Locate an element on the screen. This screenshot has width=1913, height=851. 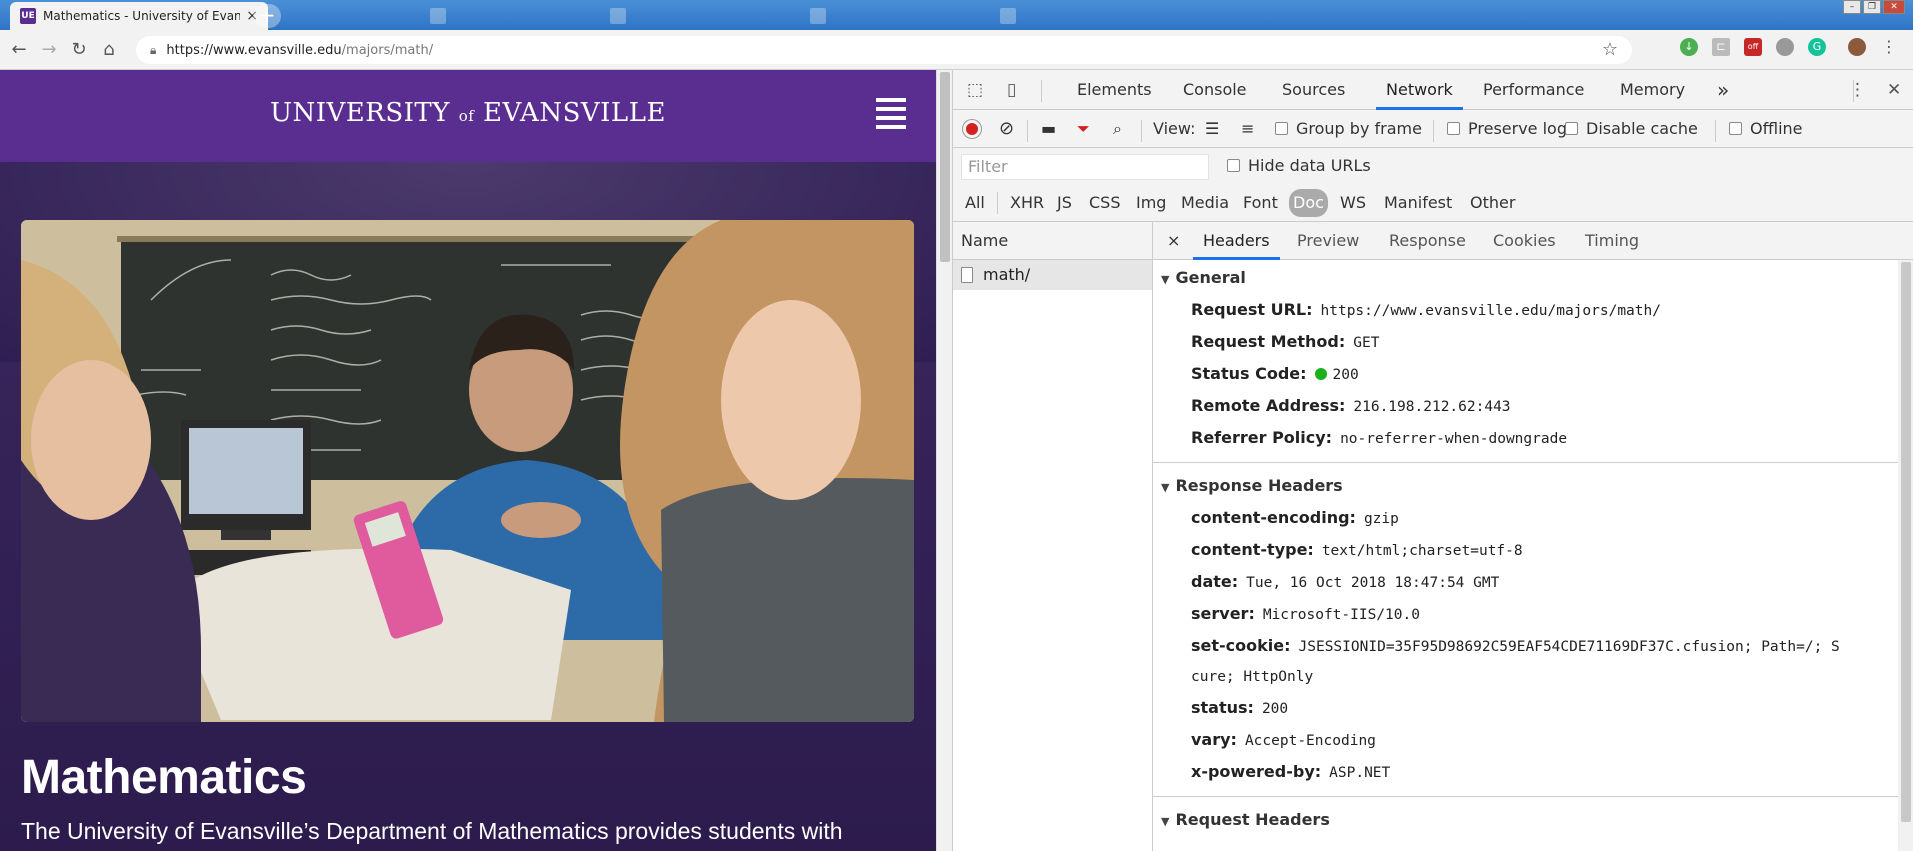
disable-cache-checkbox: Disable cache is located at coordinates (1631, 129).